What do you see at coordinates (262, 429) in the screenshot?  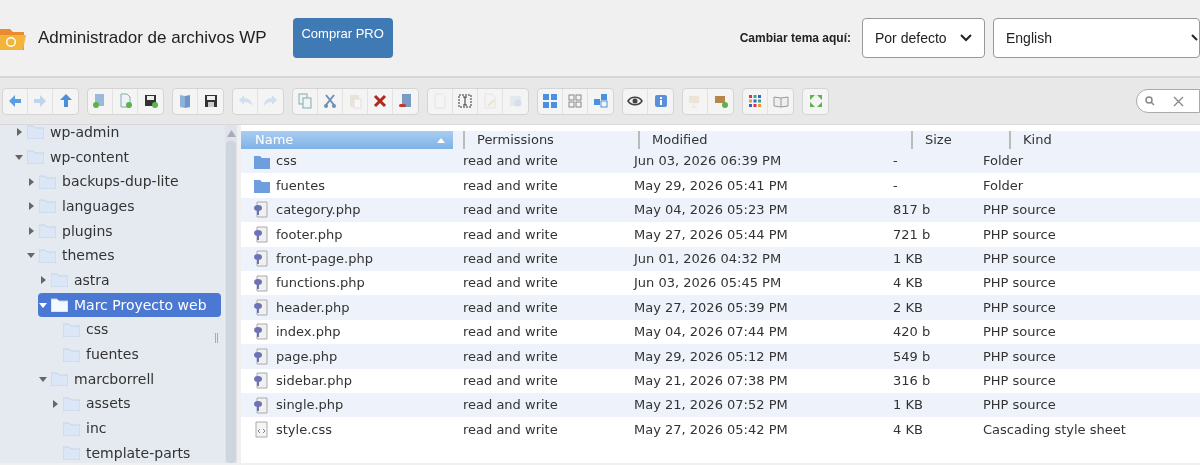 I see `css-file-icon` at bounding box center [262, 429].